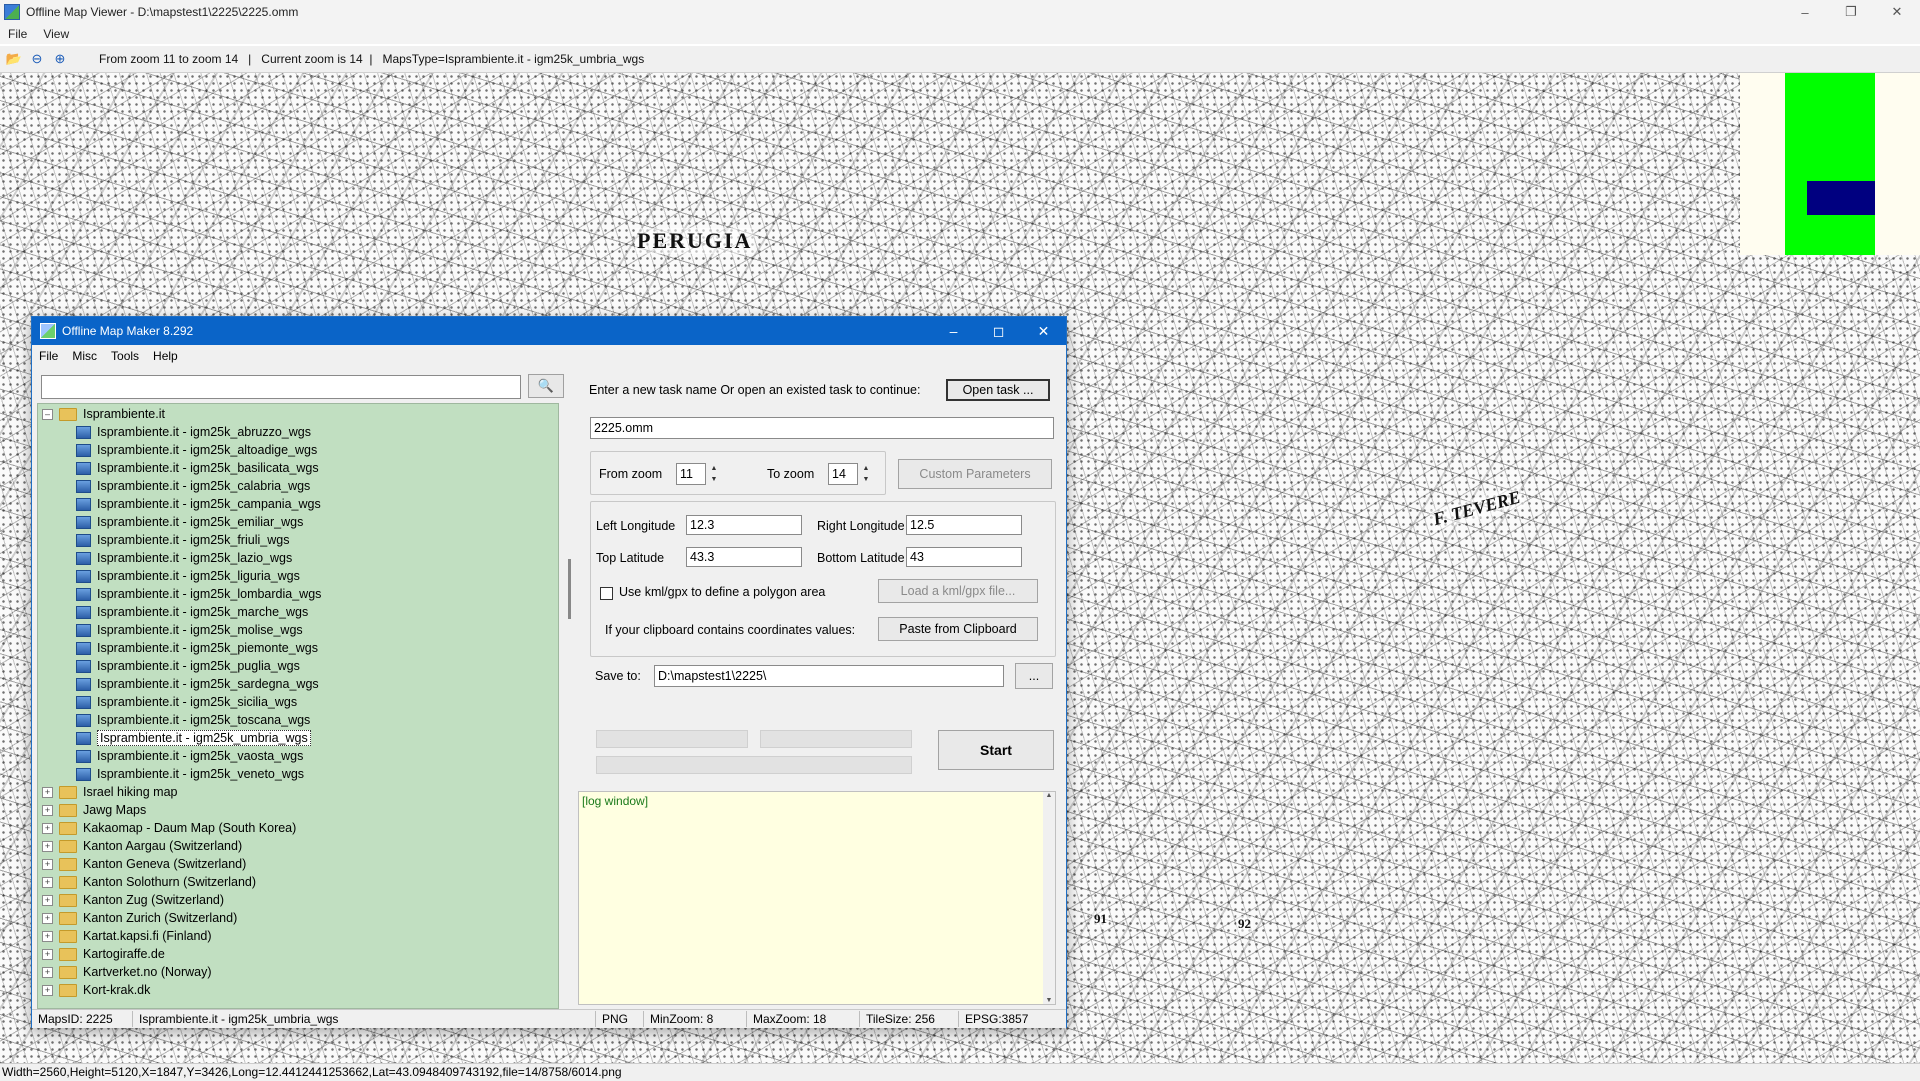 The height and width of the screenshot is (1081, 1920). I want to click on tree-folder: + Kanton Zurich (Switzerland), so click(139, 918).